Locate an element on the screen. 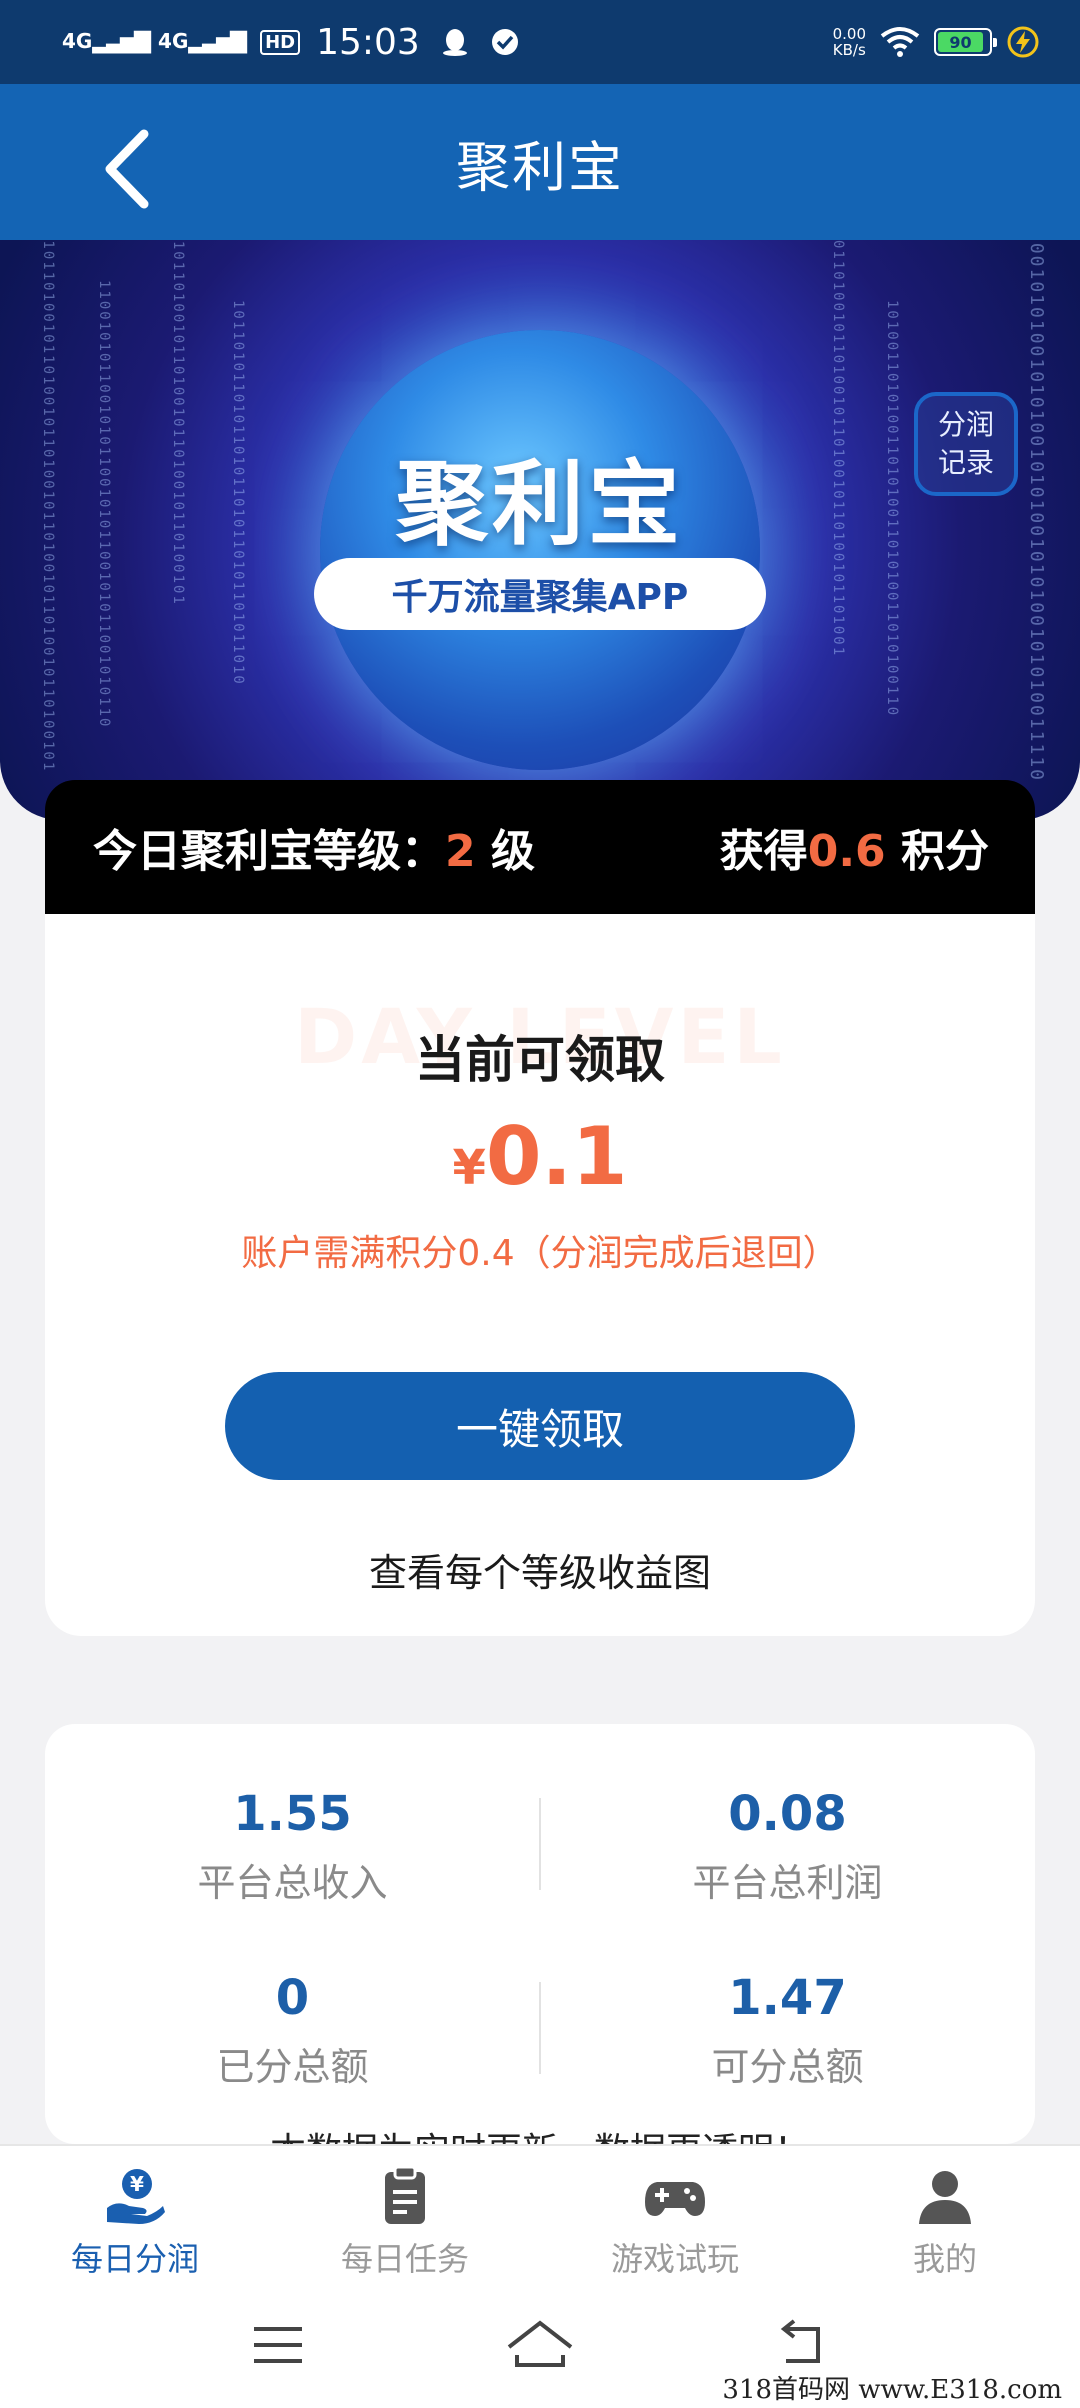  points-gained: 获得0.6 积分 is located at coordinates (854, 851).